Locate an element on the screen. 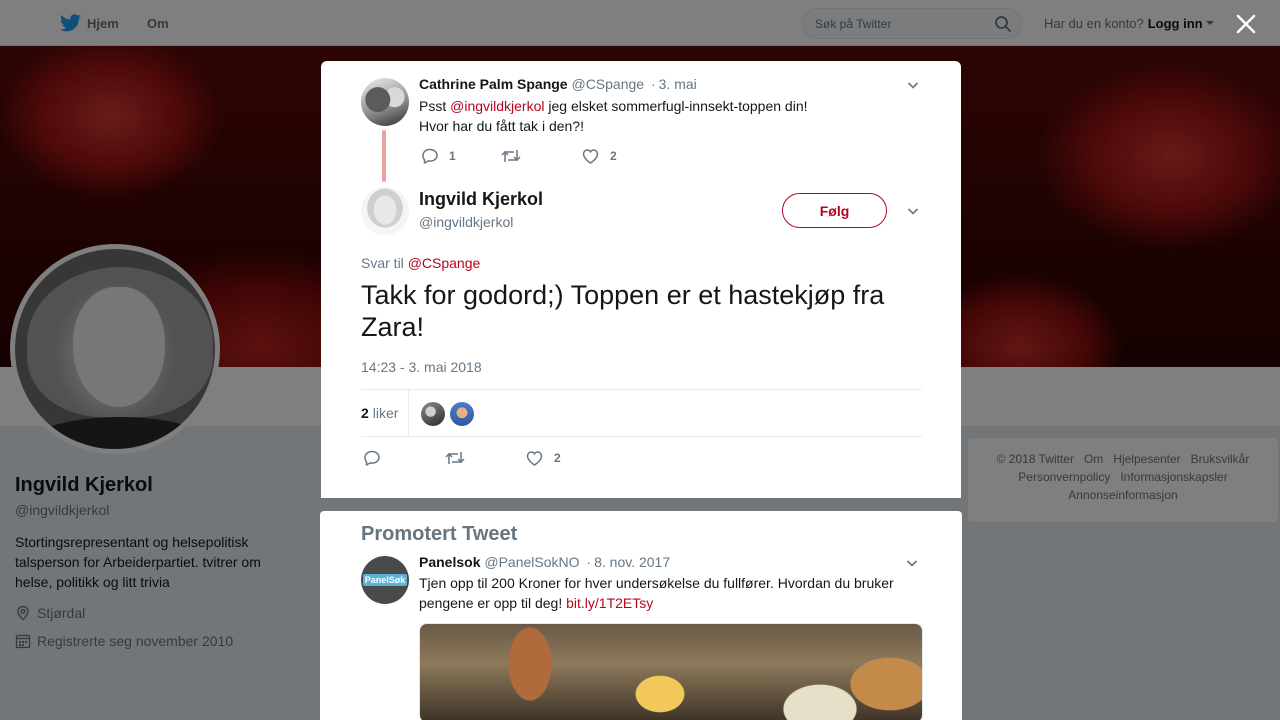 This screenshot has width=1280, height=720. parent-tweet-handle: @CSpange is located at coordinates (607, 84).